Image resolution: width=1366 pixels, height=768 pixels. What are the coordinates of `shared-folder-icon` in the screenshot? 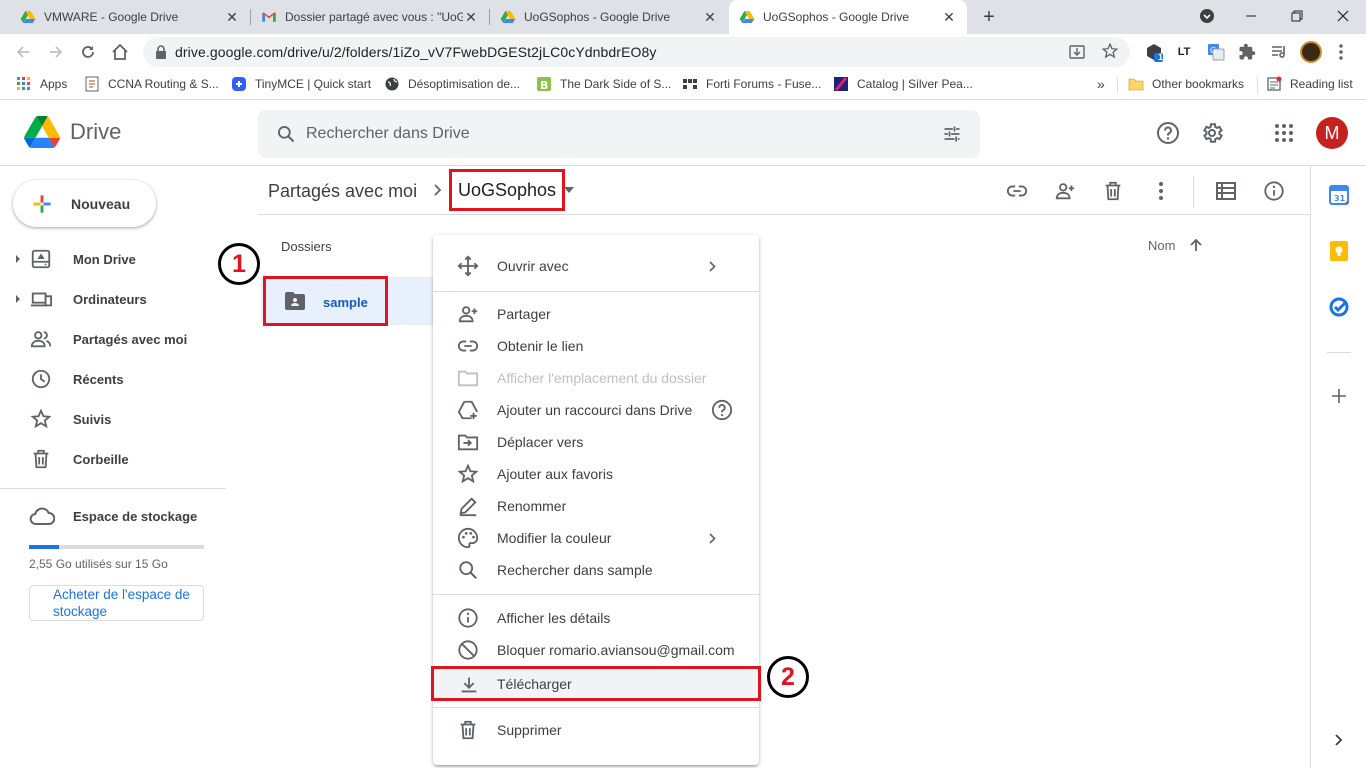 It's located at (295, 301).